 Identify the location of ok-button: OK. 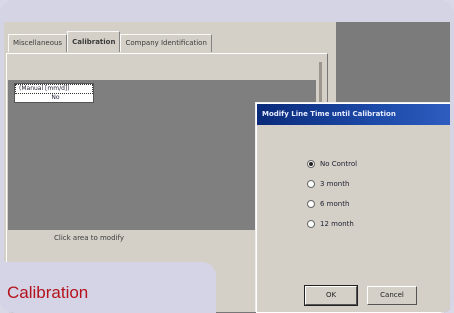
(331, 295).